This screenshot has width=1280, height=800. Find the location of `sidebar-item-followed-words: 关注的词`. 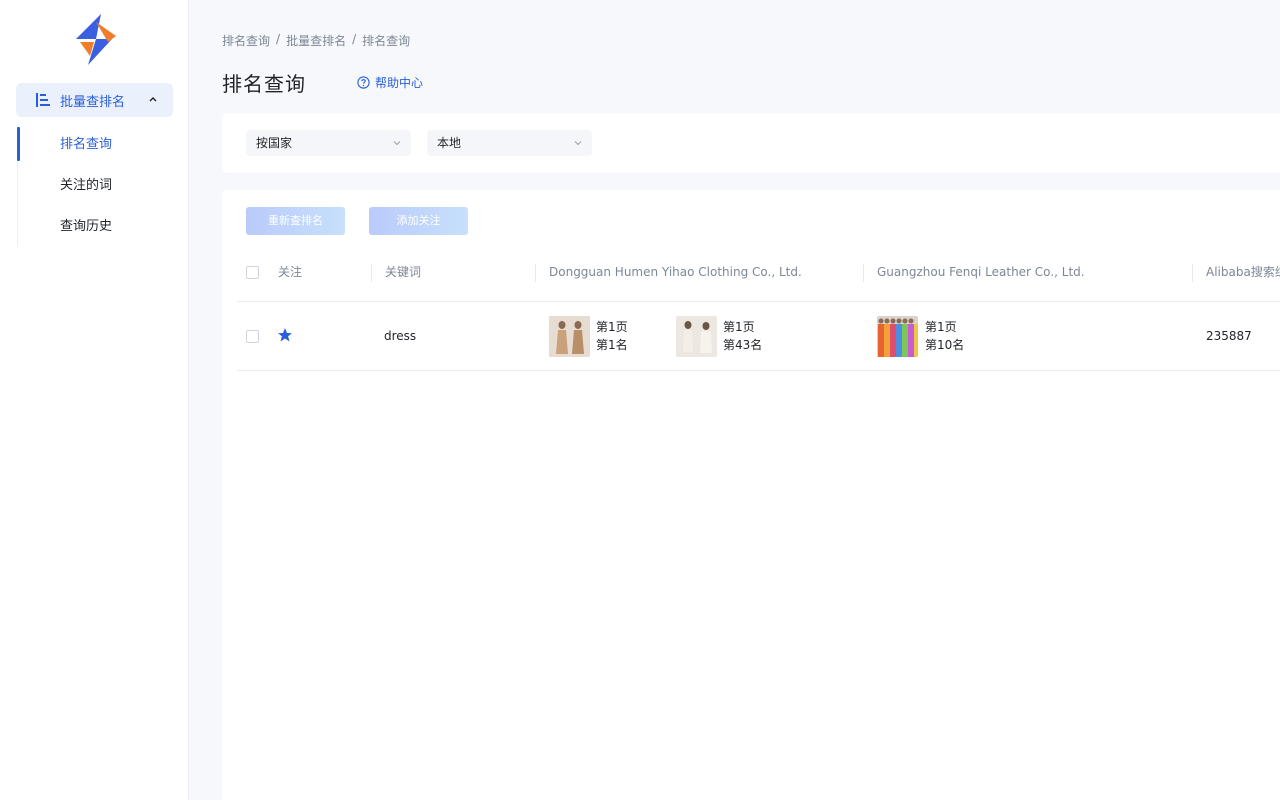

sidebar-item-followed-words: 关注的词 is located at coordinates (96, 185).